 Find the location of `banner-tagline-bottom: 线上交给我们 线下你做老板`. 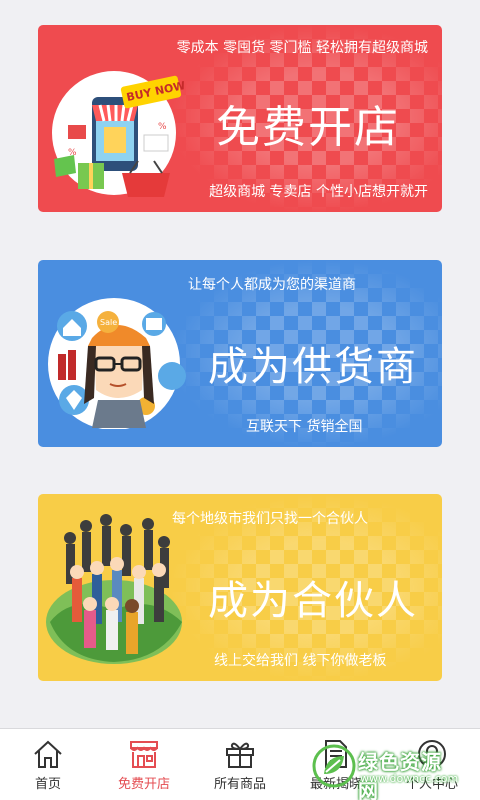

banner-tagline-bottom: 线上交给我们 线下你做老板 is located at coordinates (300, 661).